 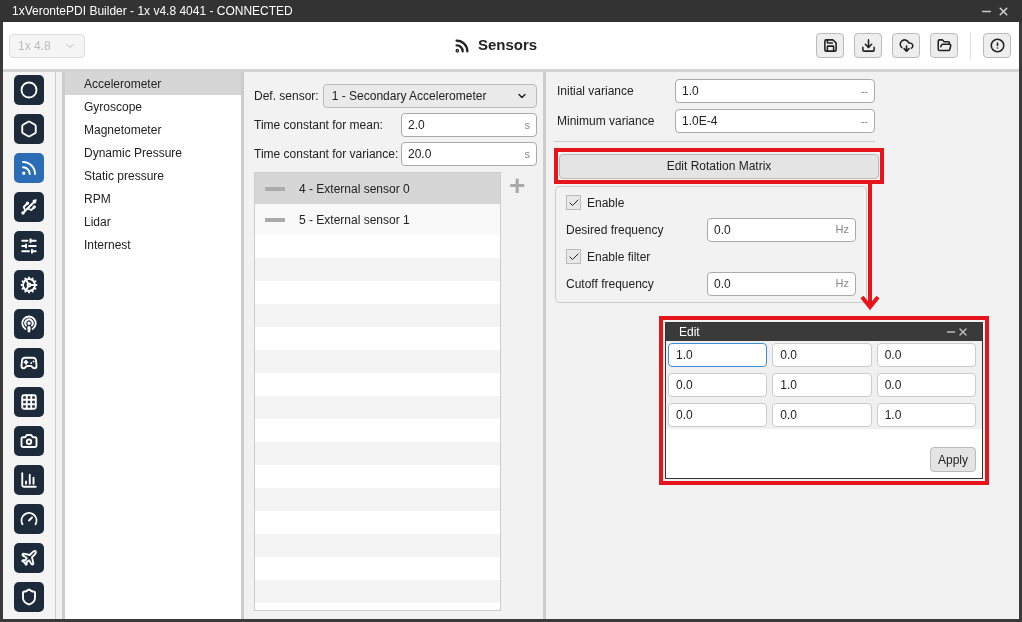 I want to click on source-list-item: 5 - External sensor 1, so click(x=377, y=219).